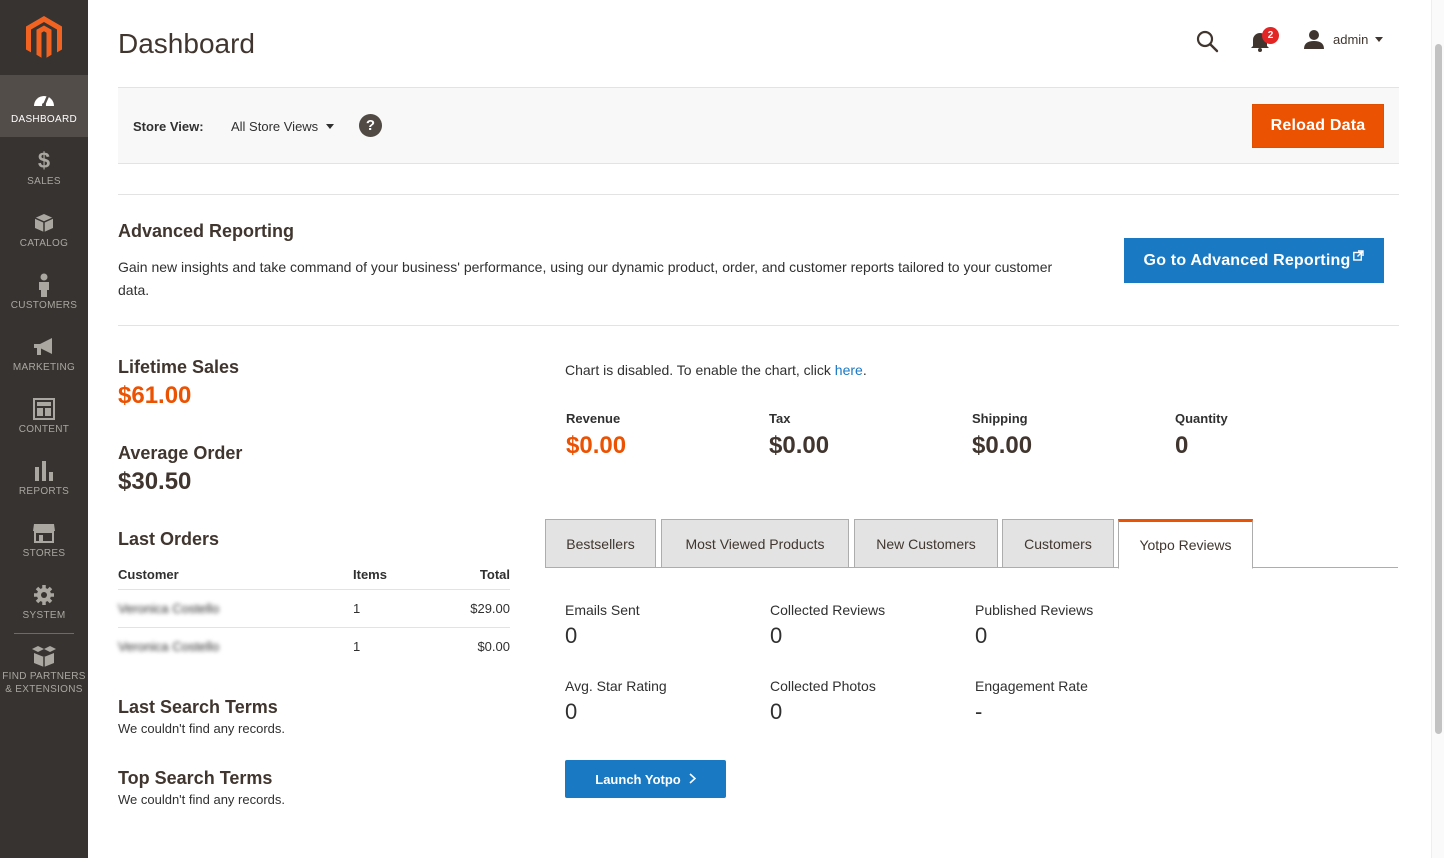  Describe the element at coordinates (864, 370) in the screenshot. I see `chart-note-suffix: .` at that location.